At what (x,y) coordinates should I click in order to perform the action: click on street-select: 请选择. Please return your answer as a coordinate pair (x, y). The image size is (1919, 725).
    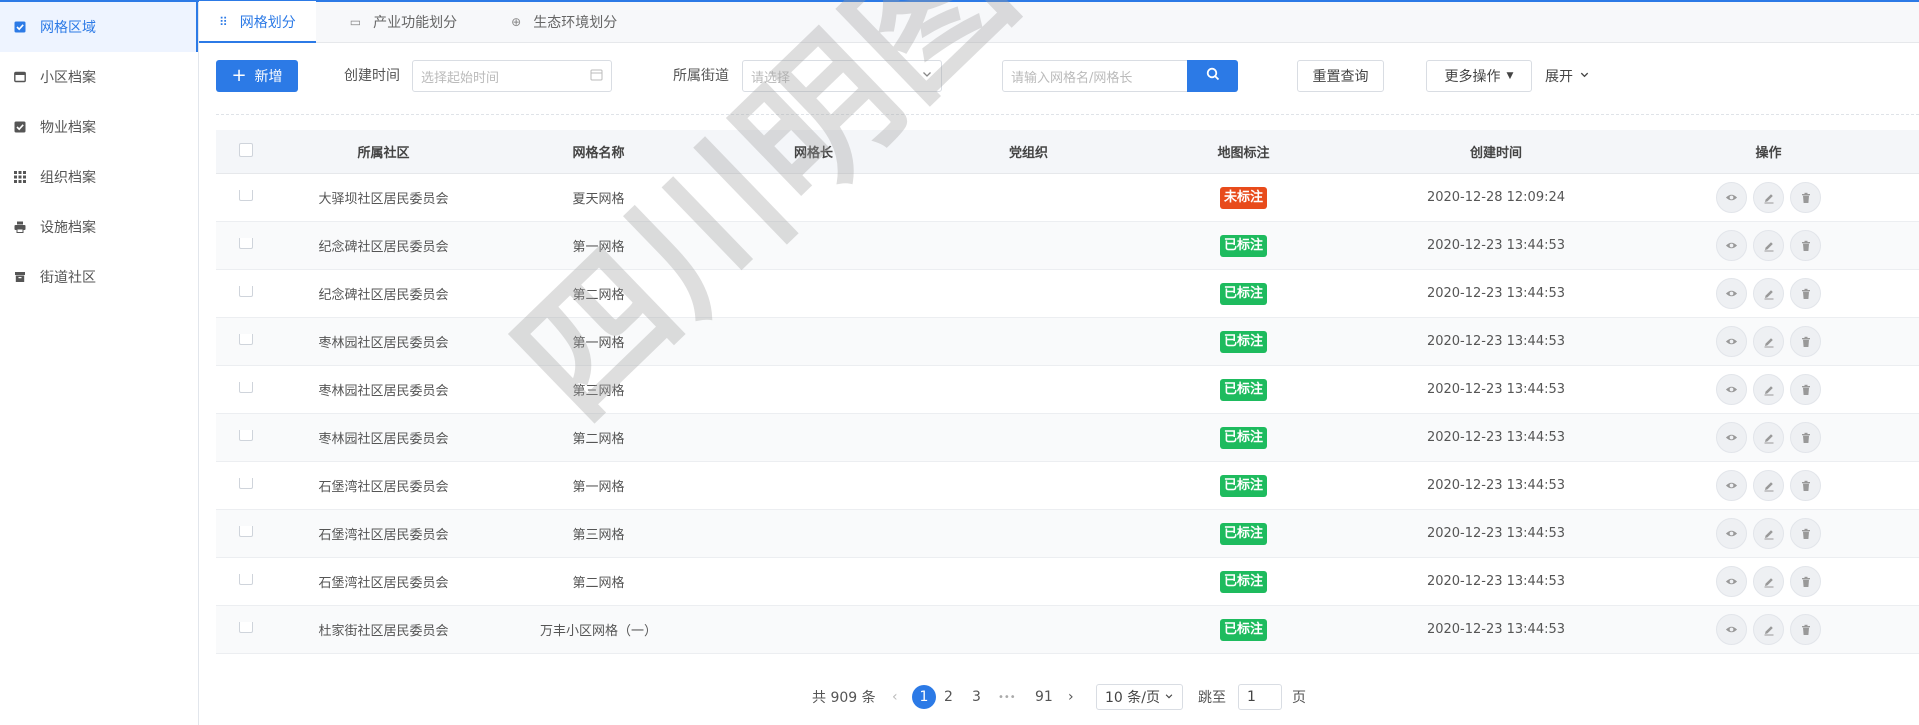
    Looking at the image, I should click on (842, 76).